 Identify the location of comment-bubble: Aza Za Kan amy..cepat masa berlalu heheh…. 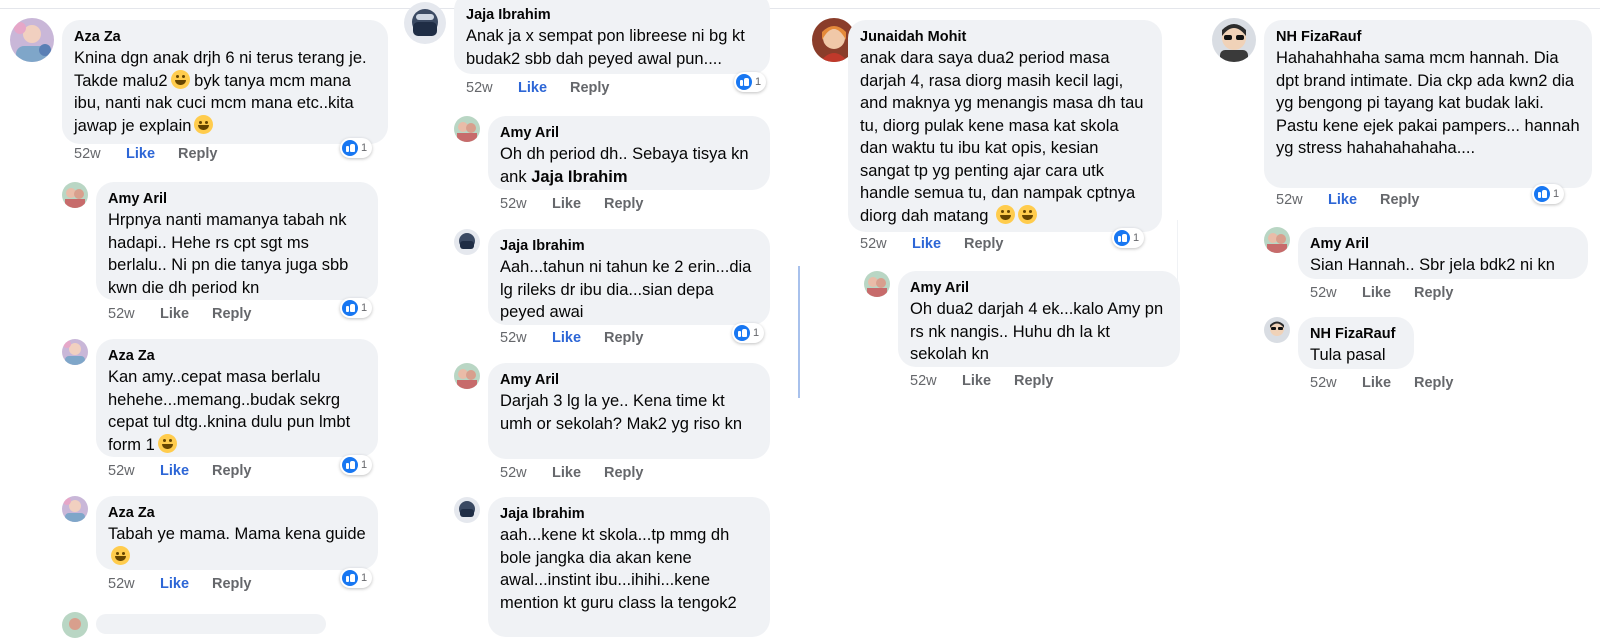
(237, 398).